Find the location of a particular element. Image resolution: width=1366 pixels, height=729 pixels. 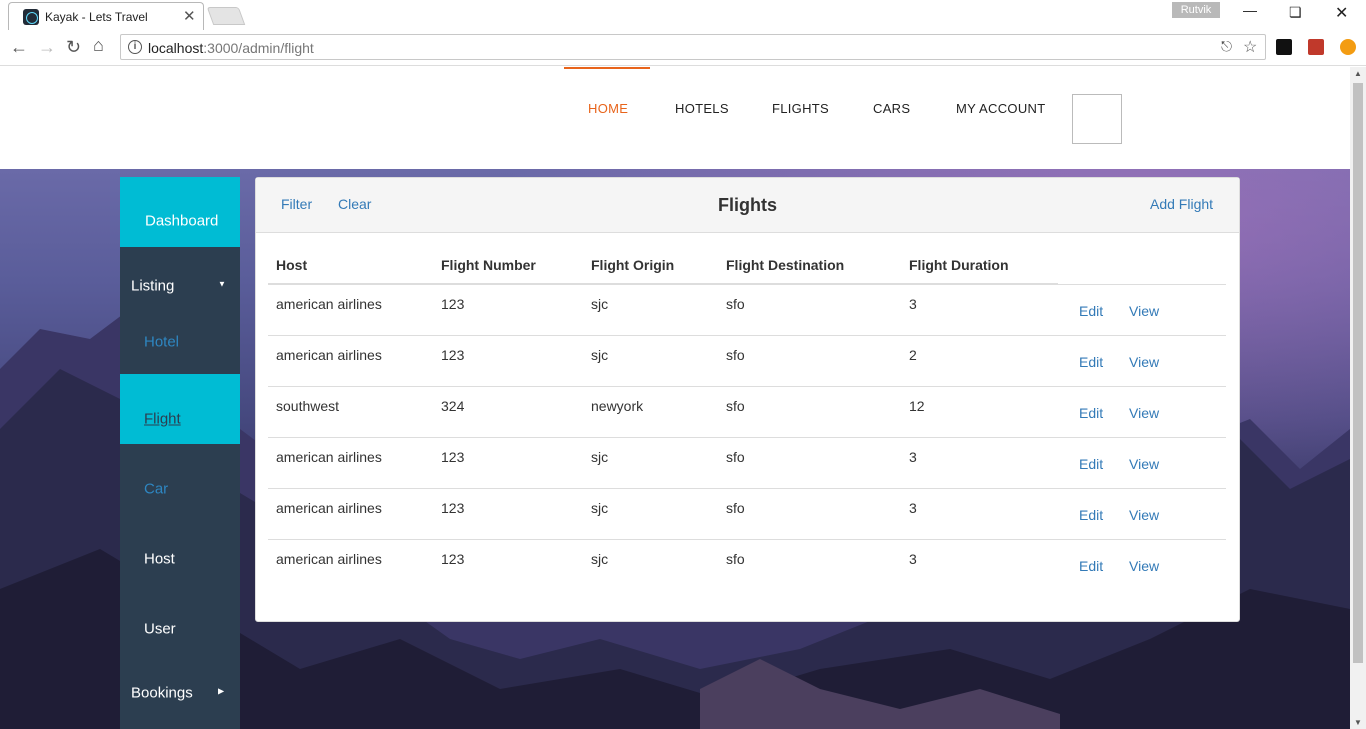

nav-my-account: MY ACCOUNT is located at coordinates (1000, 108).